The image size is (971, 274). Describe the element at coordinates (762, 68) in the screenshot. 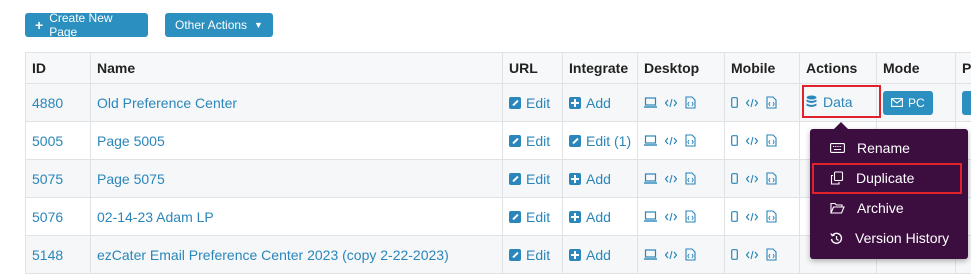

I see `column-header-mobile: Mobile` at that location.